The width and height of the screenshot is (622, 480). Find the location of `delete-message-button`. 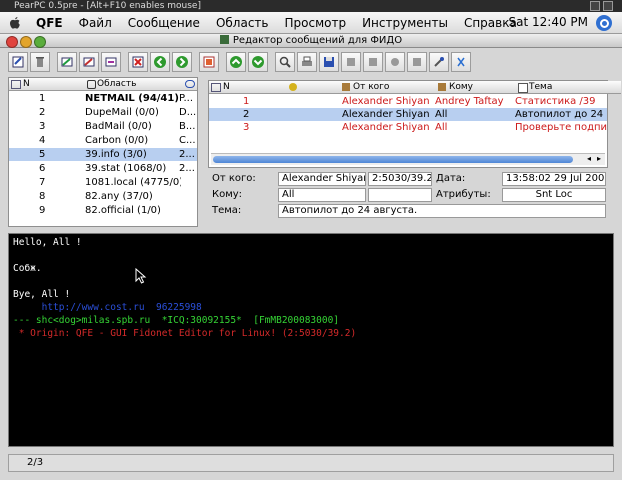

delete-message-button is located at coordinates (138, 62).